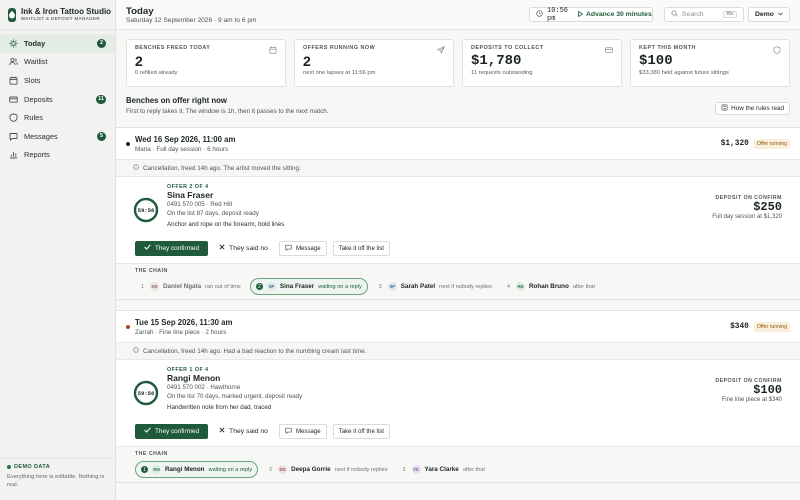  Describe the element at coordinates (777, 51) in the screenshot. I see `shield-icon` at that location.